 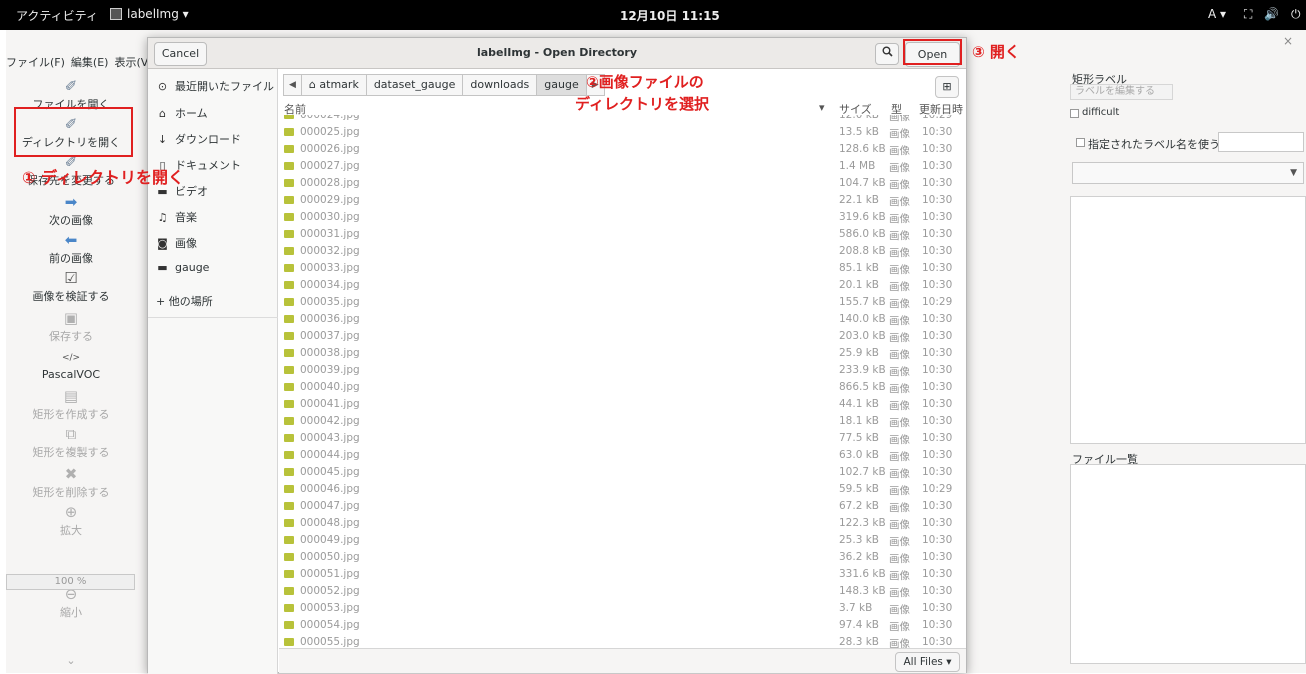 What do you see at coordinates (622, 217) in the screenshot?
I see `file-row: 000030.jpg 319.6 kB 画像 10:30` at bounding box center [622, 217].